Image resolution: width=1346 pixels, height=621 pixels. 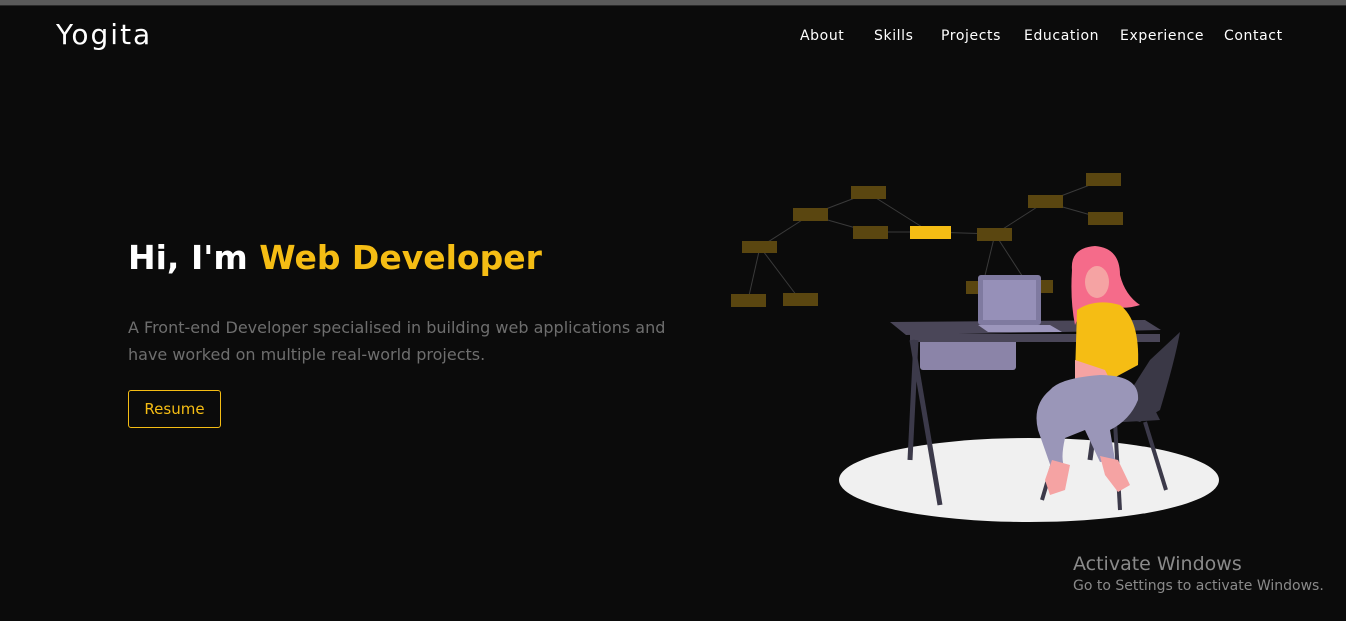 I want to click on hero-greeting: Hi, I'm, so click(x=194, y=257).